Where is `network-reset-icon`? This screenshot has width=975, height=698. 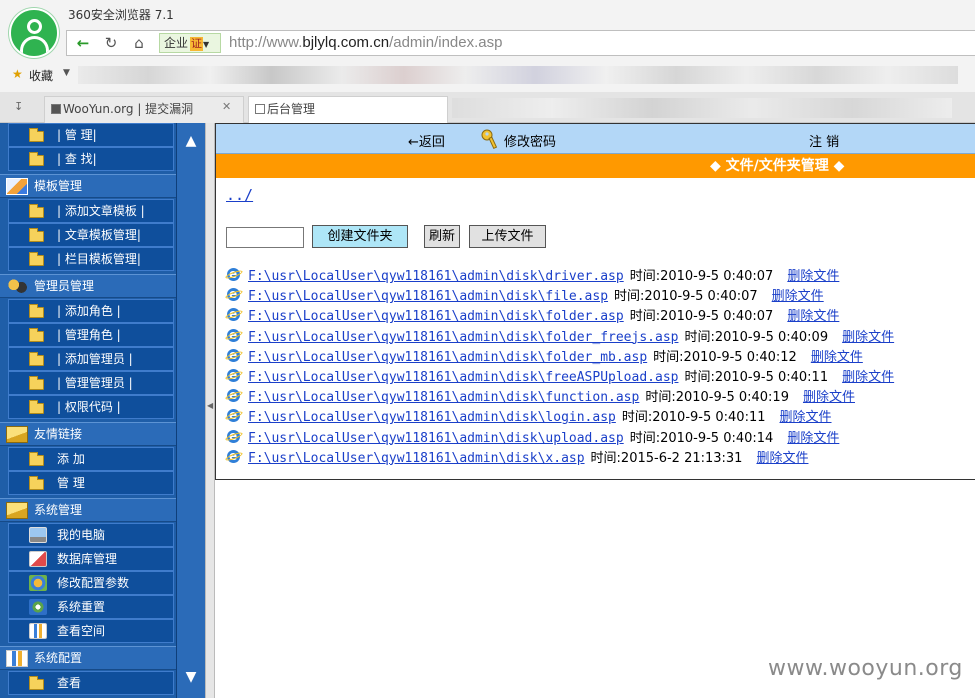 network-reset-icon is located at coordinates (38, 607).